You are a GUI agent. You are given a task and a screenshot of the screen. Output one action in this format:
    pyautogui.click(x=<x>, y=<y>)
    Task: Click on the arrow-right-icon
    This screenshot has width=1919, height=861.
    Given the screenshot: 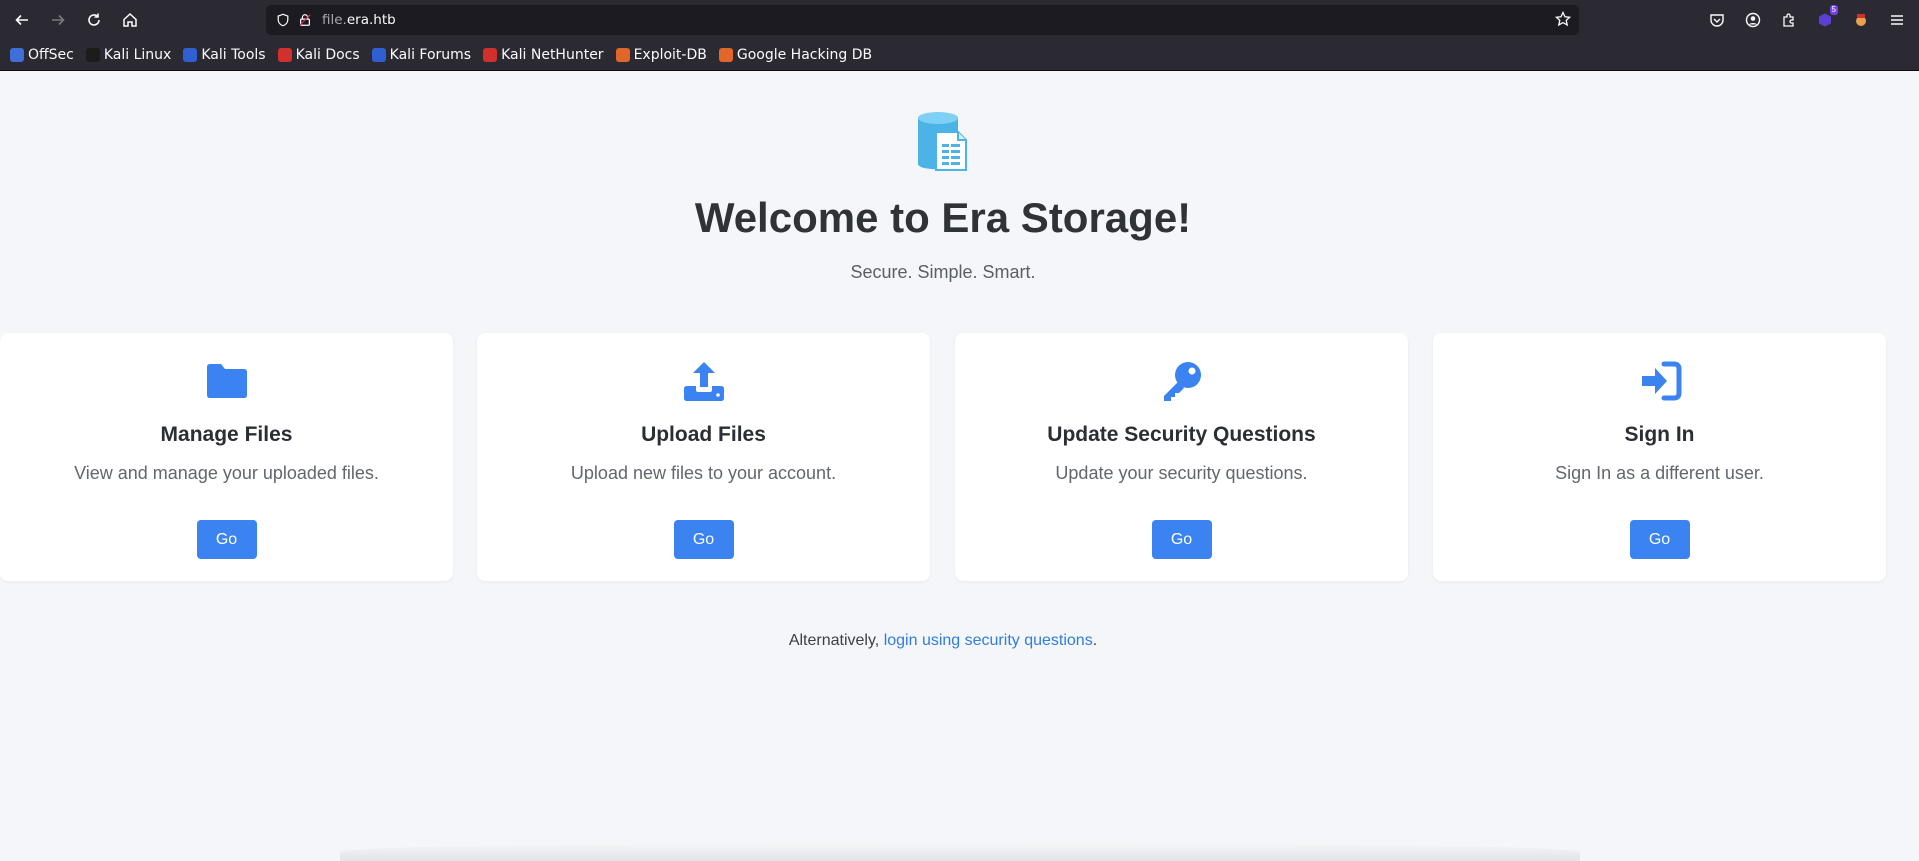 What is the action you would take?
    pyautogui.click(x=58, y=20)
    